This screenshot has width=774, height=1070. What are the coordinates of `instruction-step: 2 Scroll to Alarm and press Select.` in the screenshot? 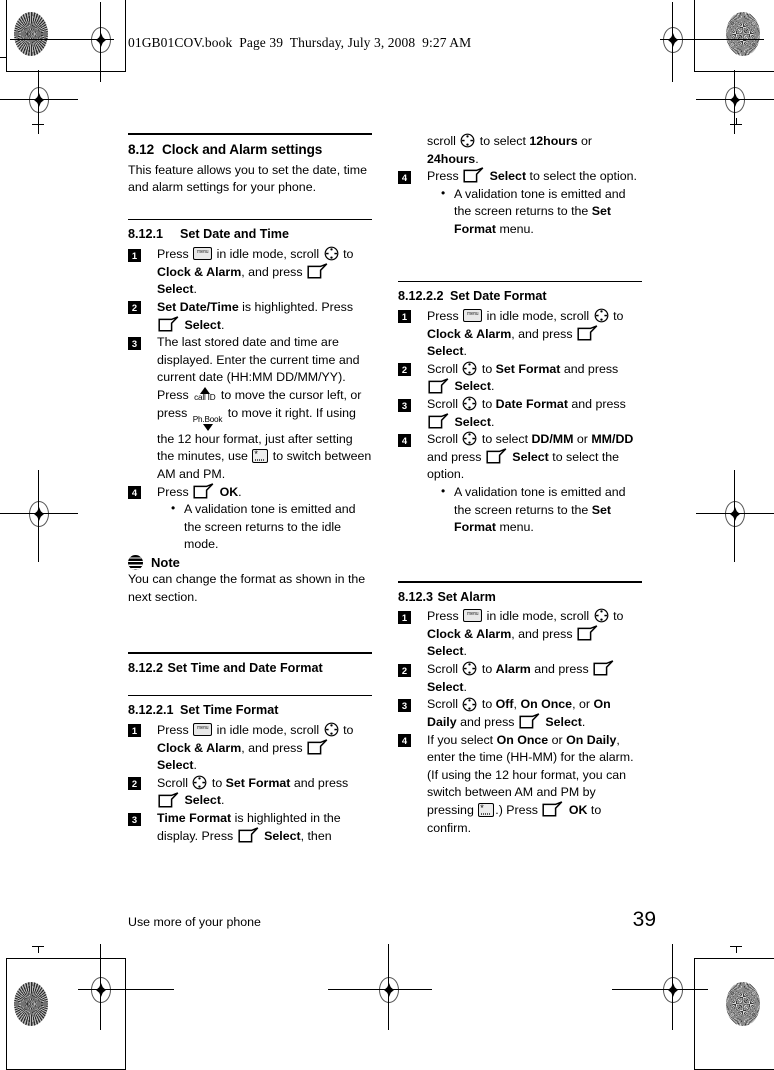 It's located at (520, 678).